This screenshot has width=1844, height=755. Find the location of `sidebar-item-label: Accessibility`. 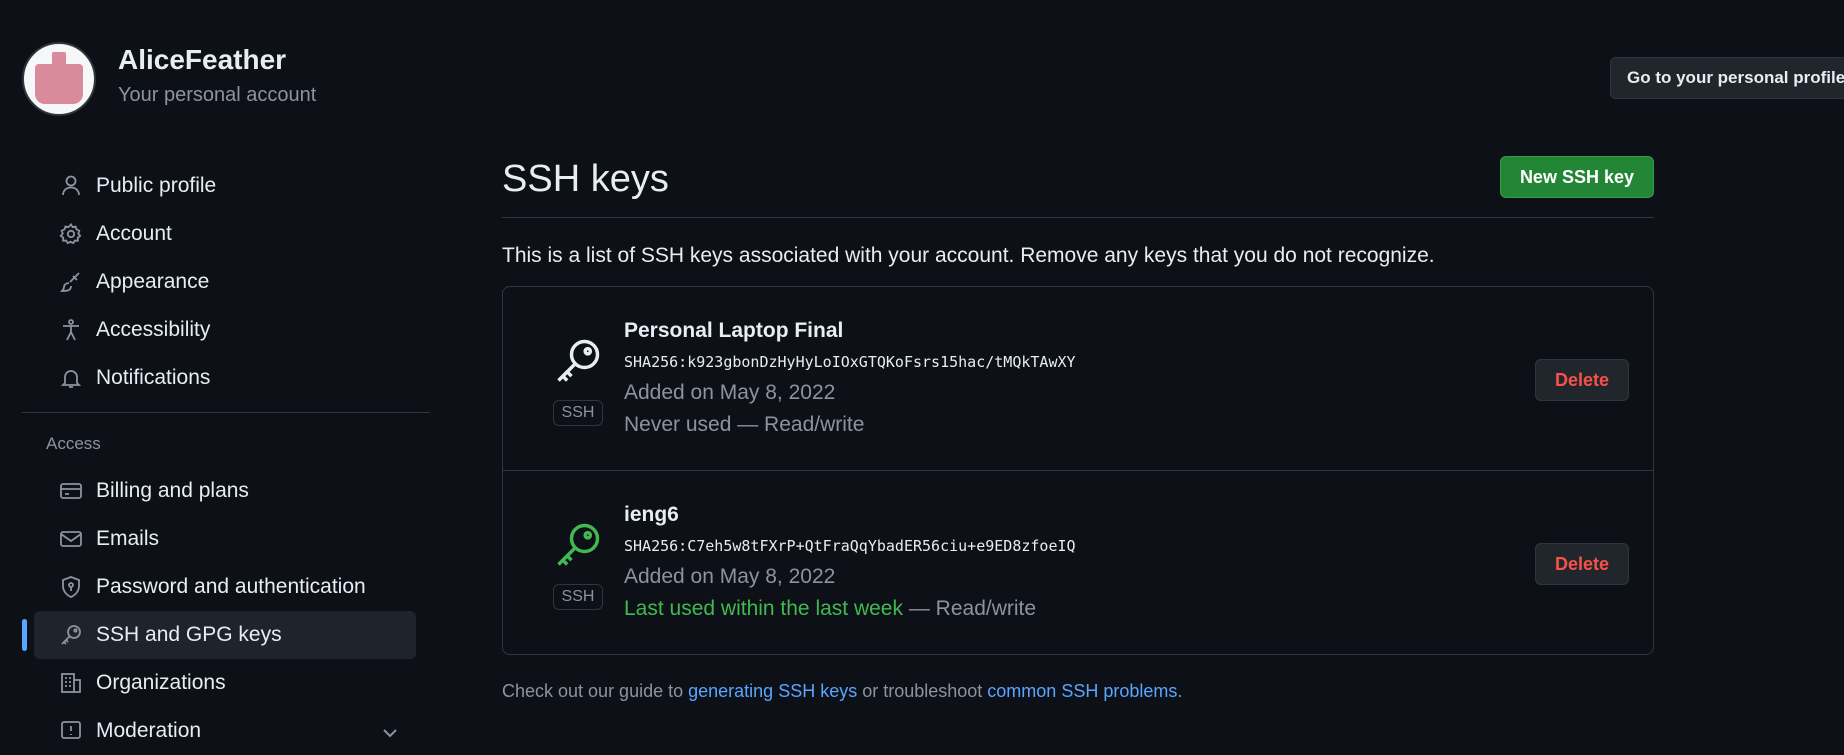

sidebar-item-label: Accessibility is located at coordinates (153, 329).